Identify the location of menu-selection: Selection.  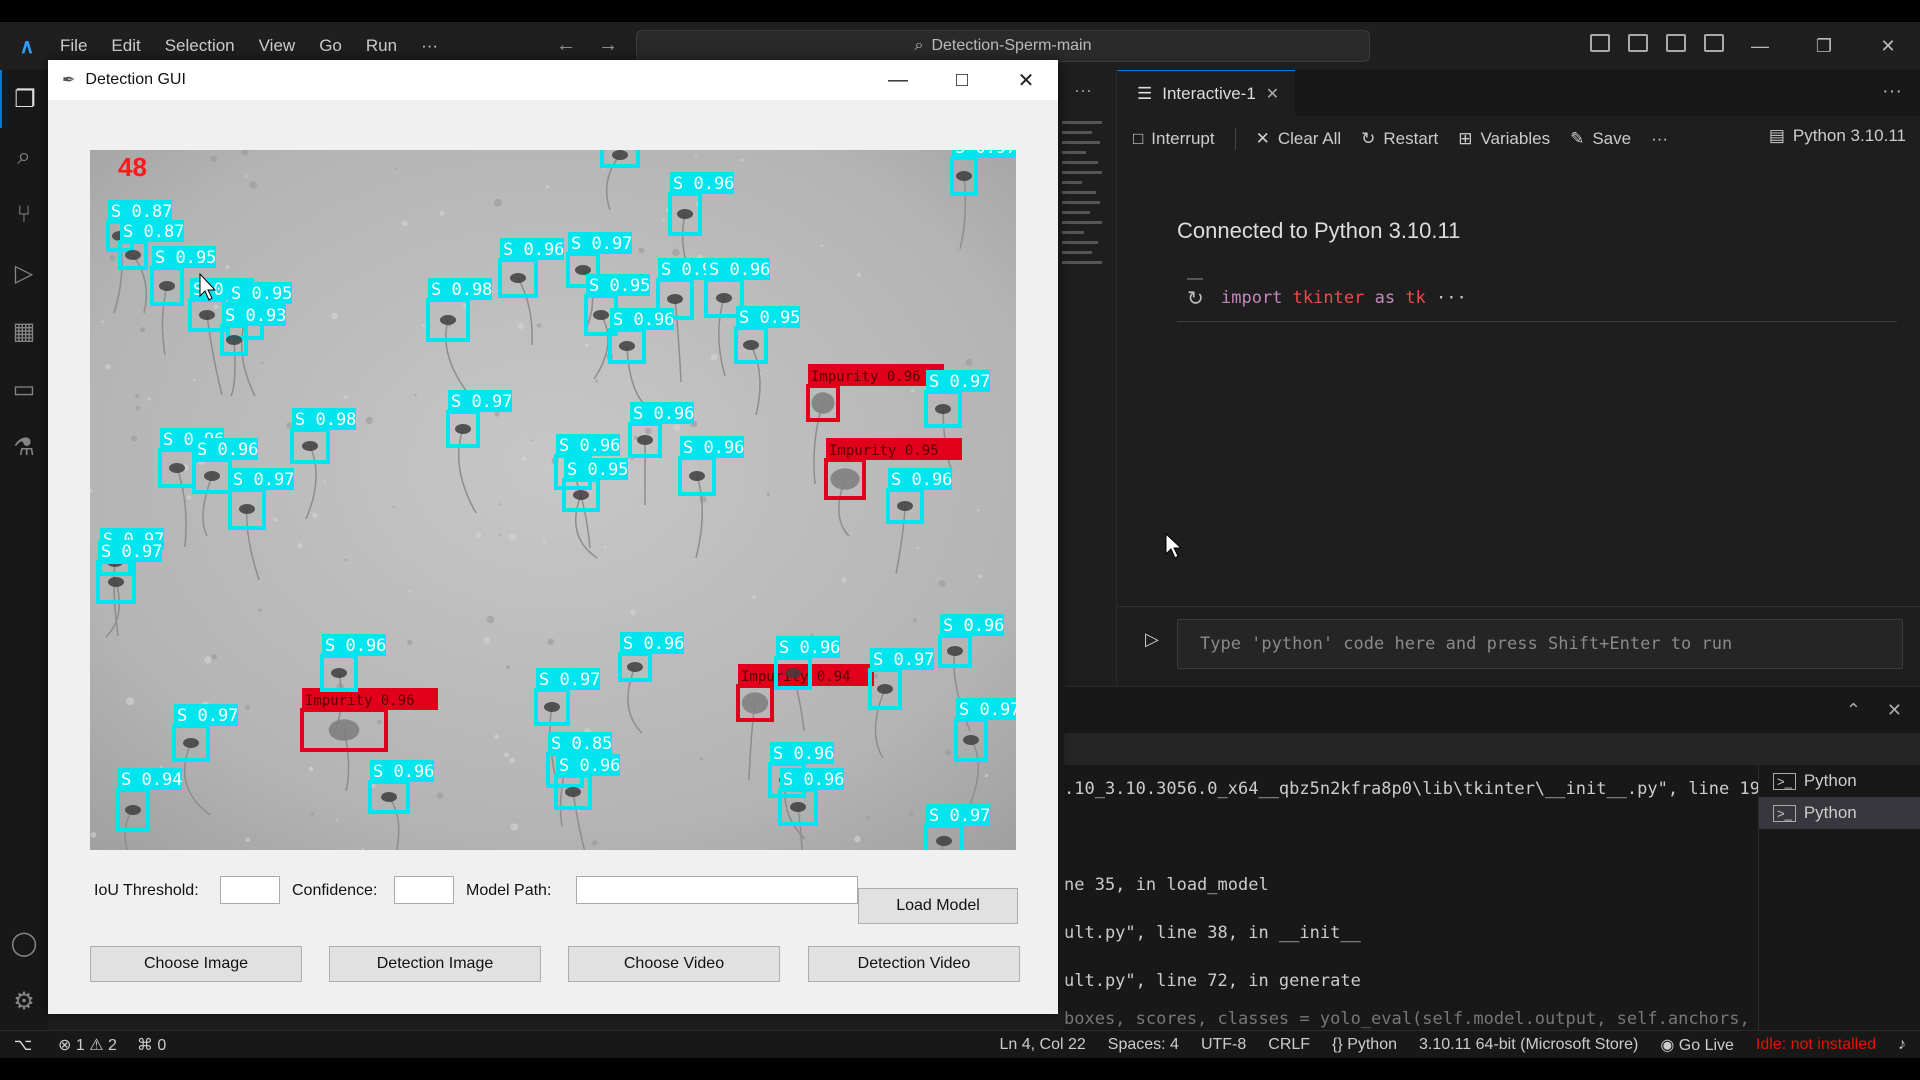
(200, 46).